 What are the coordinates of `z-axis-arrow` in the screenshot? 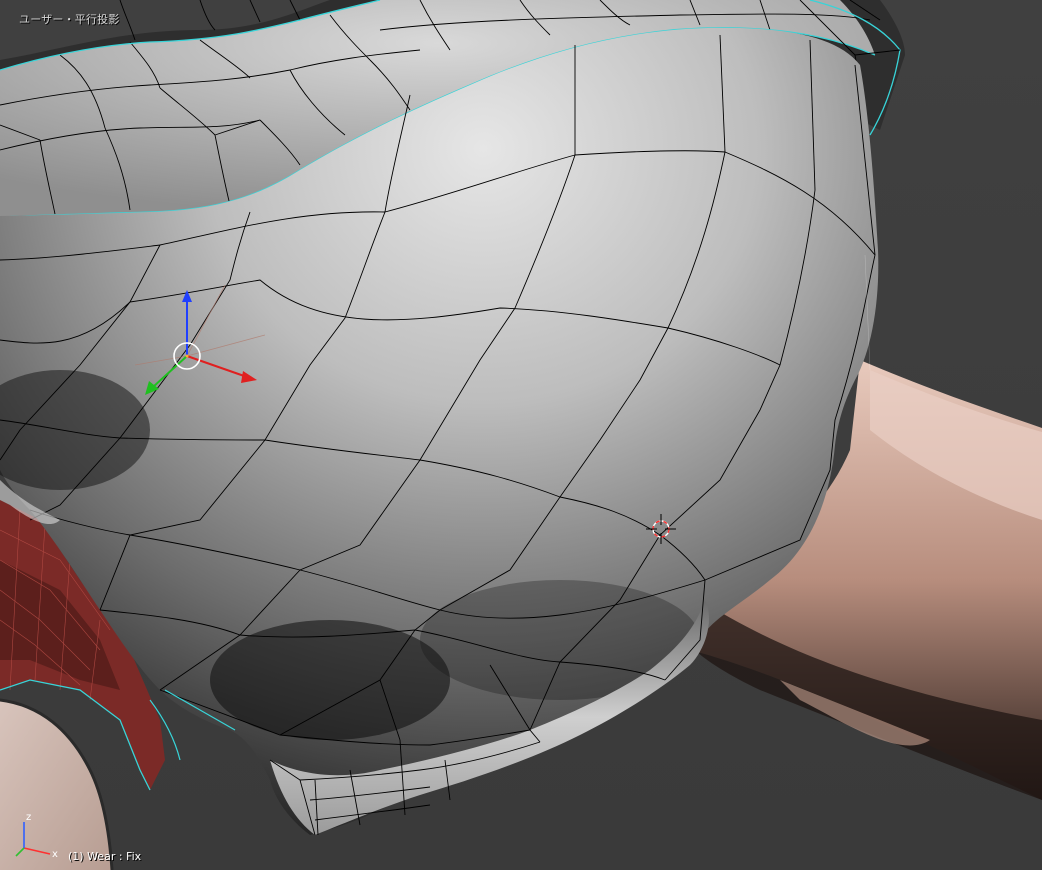 It's located at (187, 323).